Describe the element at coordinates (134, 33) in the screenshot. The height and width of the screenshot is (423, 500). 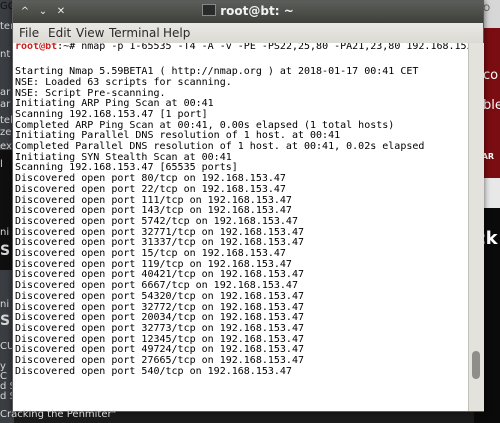
I see `menu-terminal: Terminal` at that location.